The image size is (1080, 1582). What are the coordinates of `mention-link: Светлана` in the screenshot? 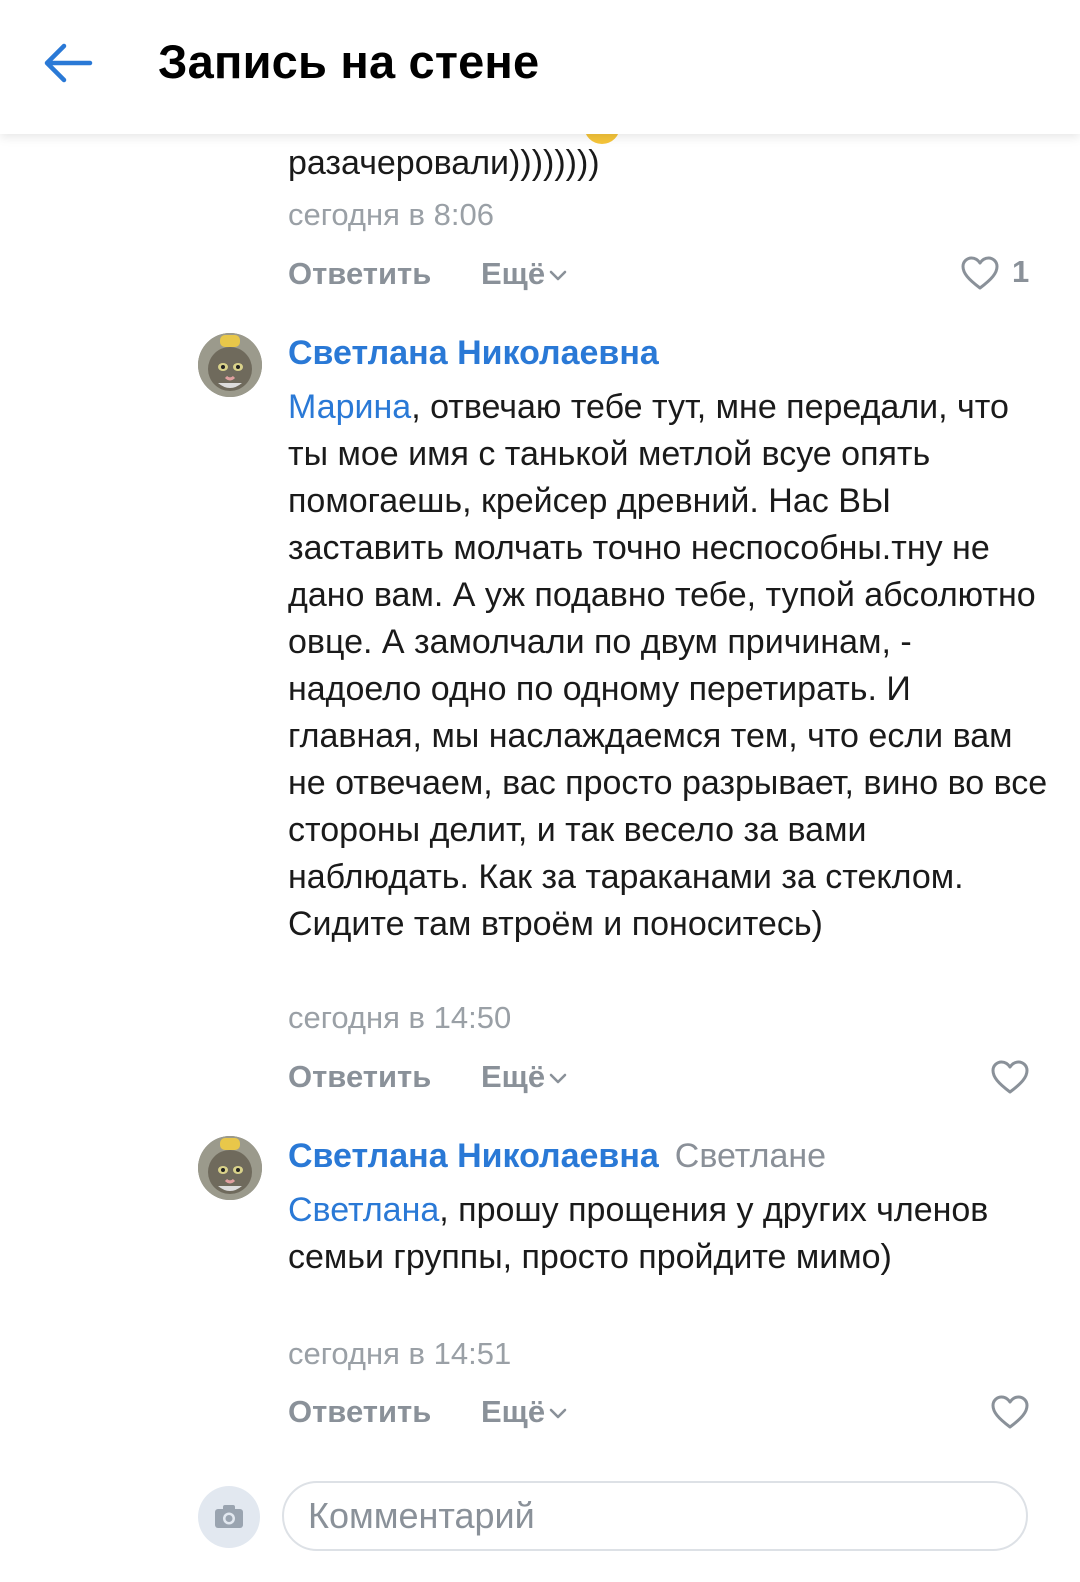 It's located at (363, 1210).